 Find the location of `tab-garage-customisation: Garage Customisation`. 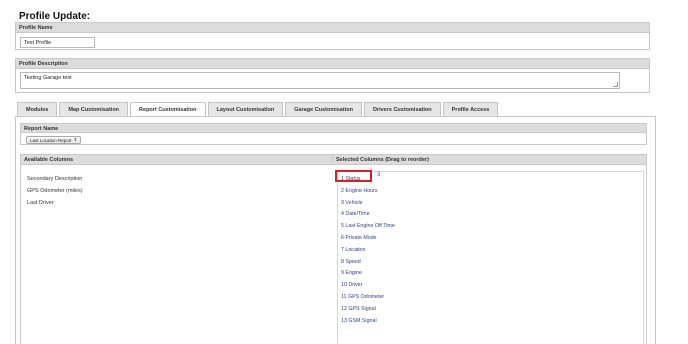

tab-garage-customisation: Garage Customisation is located at coordinates (323, 109).